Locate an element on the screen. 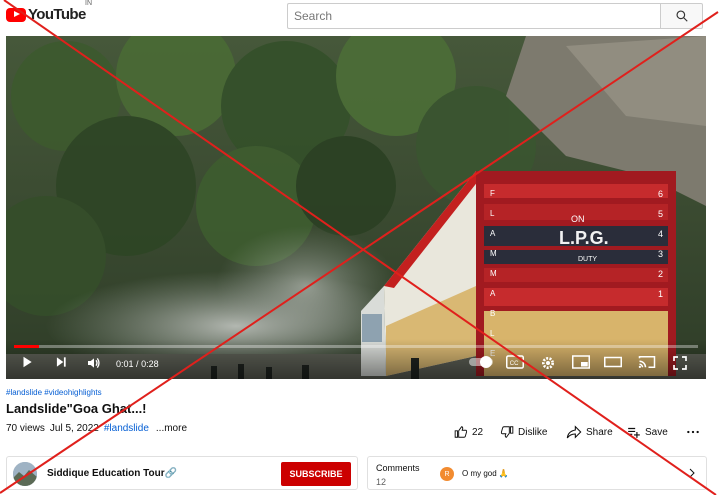 The width and height of the screenshot is (720, 495). volume-icon is located at coordinates (94, 363).